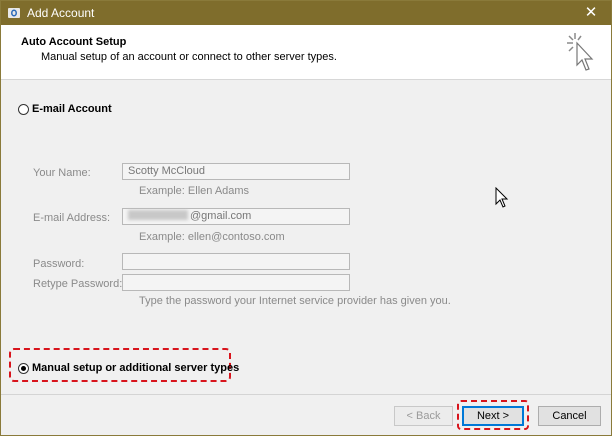 The height and width of the screenshot is (436, 612). Describe the element at coordinates (14, 13) in the screenshot. I see `outlook-app-icon` at that location.